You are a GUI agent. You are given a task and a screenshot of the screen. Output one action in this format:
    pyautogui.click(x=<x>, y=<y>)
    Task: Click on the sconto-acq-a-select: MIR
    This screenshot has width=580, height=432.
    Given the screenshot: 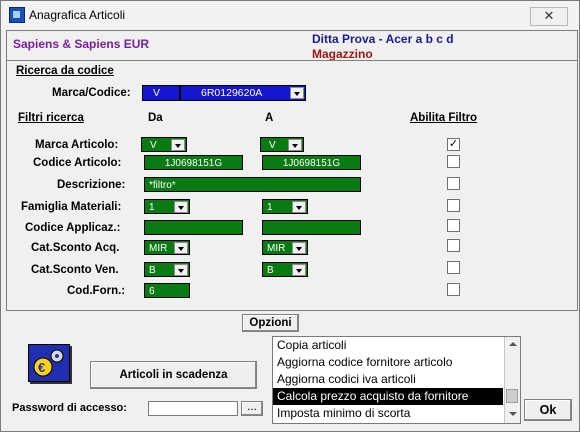 What is the action you would take?
    pyautogui.click(x=285, y=247)
    